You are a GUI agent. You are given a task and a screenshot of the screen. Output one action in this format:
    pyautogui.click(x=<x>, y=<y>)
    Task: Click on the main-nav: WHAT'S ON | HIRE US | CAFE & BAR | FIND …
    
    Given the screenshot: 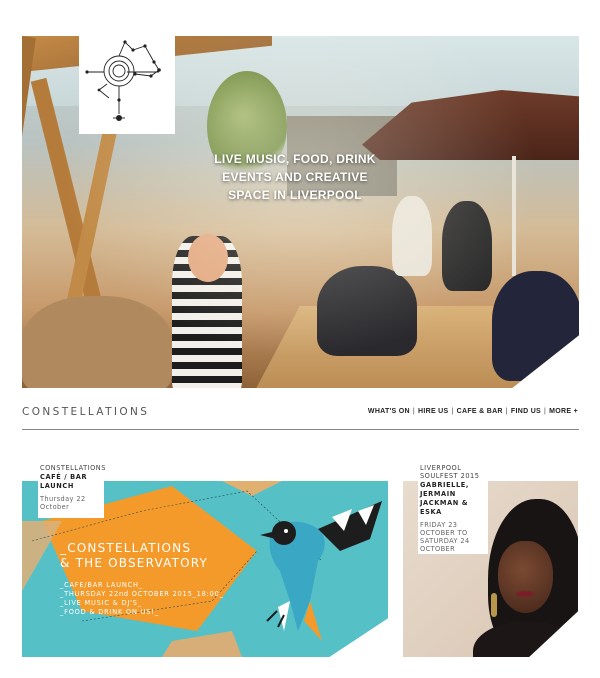 What is the action you would take?
    pyautogui.click(x=473, y=411)
    